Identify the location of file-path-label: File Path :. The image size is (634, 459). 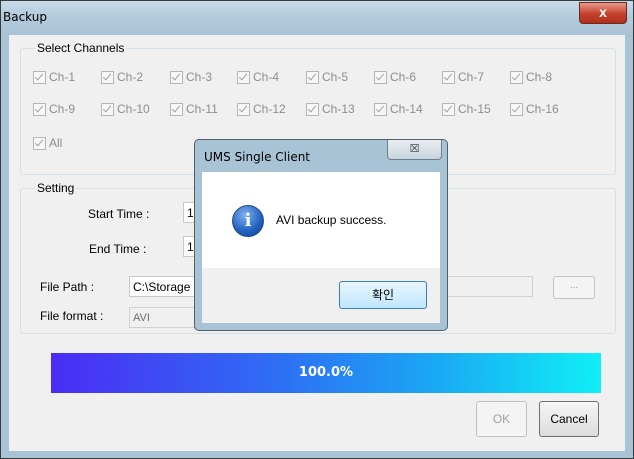
(67, 287).